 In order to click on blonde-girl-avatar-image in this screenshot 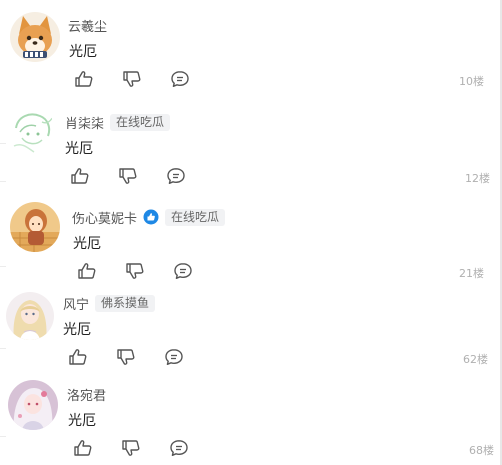, I will do `click(30, 316)`.